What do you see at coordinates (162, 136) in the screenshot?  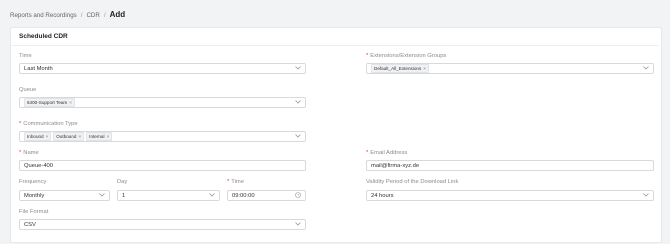 I see `communication-type-select: Inbound × Outbound × Internal ×` at bounding box center [162, 136].